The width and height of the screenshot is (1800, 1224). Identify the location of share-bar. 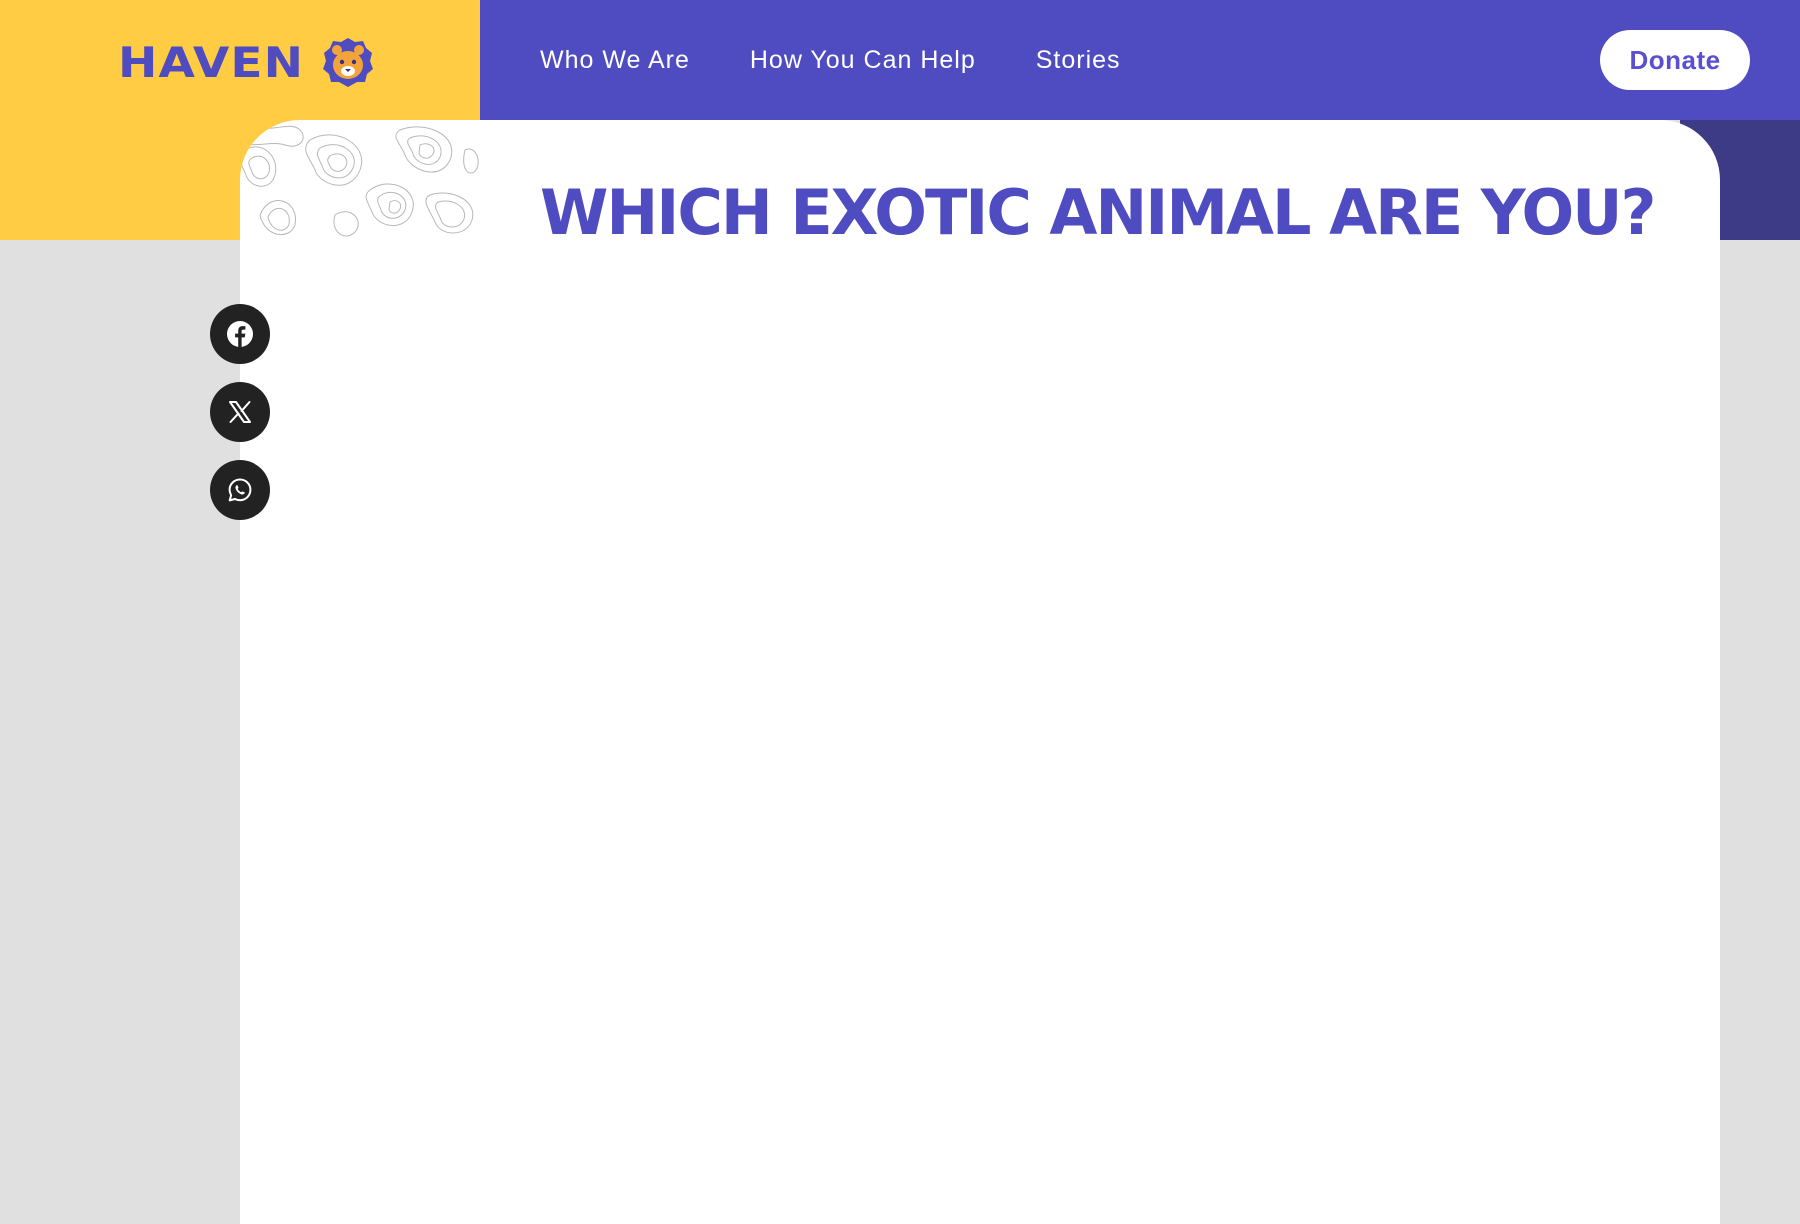
(240, 412).